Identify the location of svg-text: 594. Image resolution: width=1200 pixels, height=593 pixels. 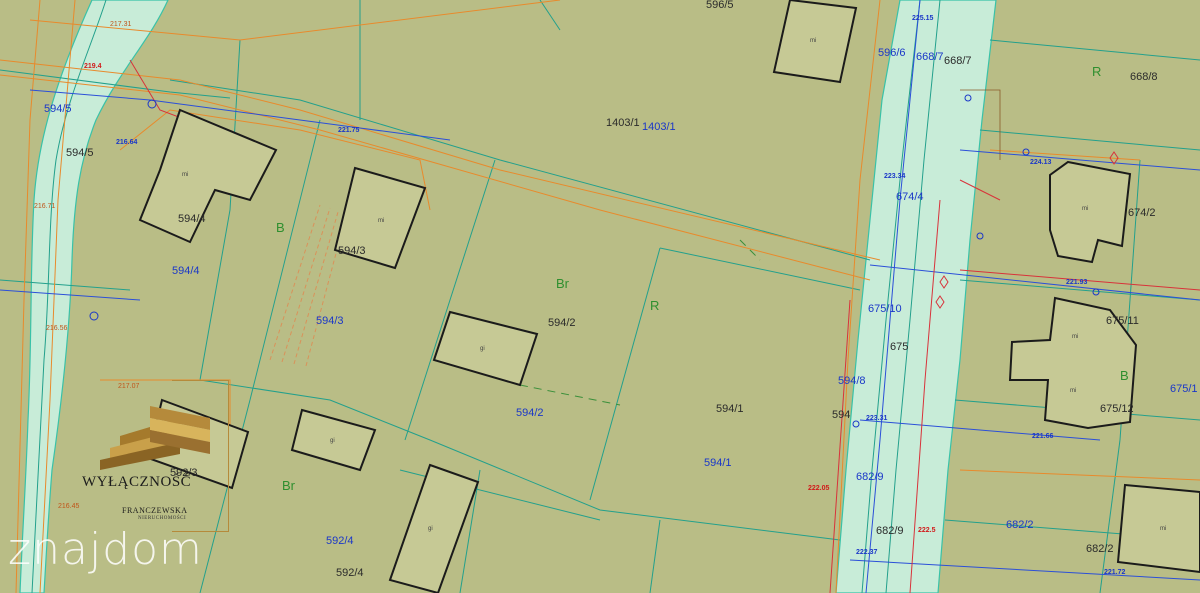
(841, 415).